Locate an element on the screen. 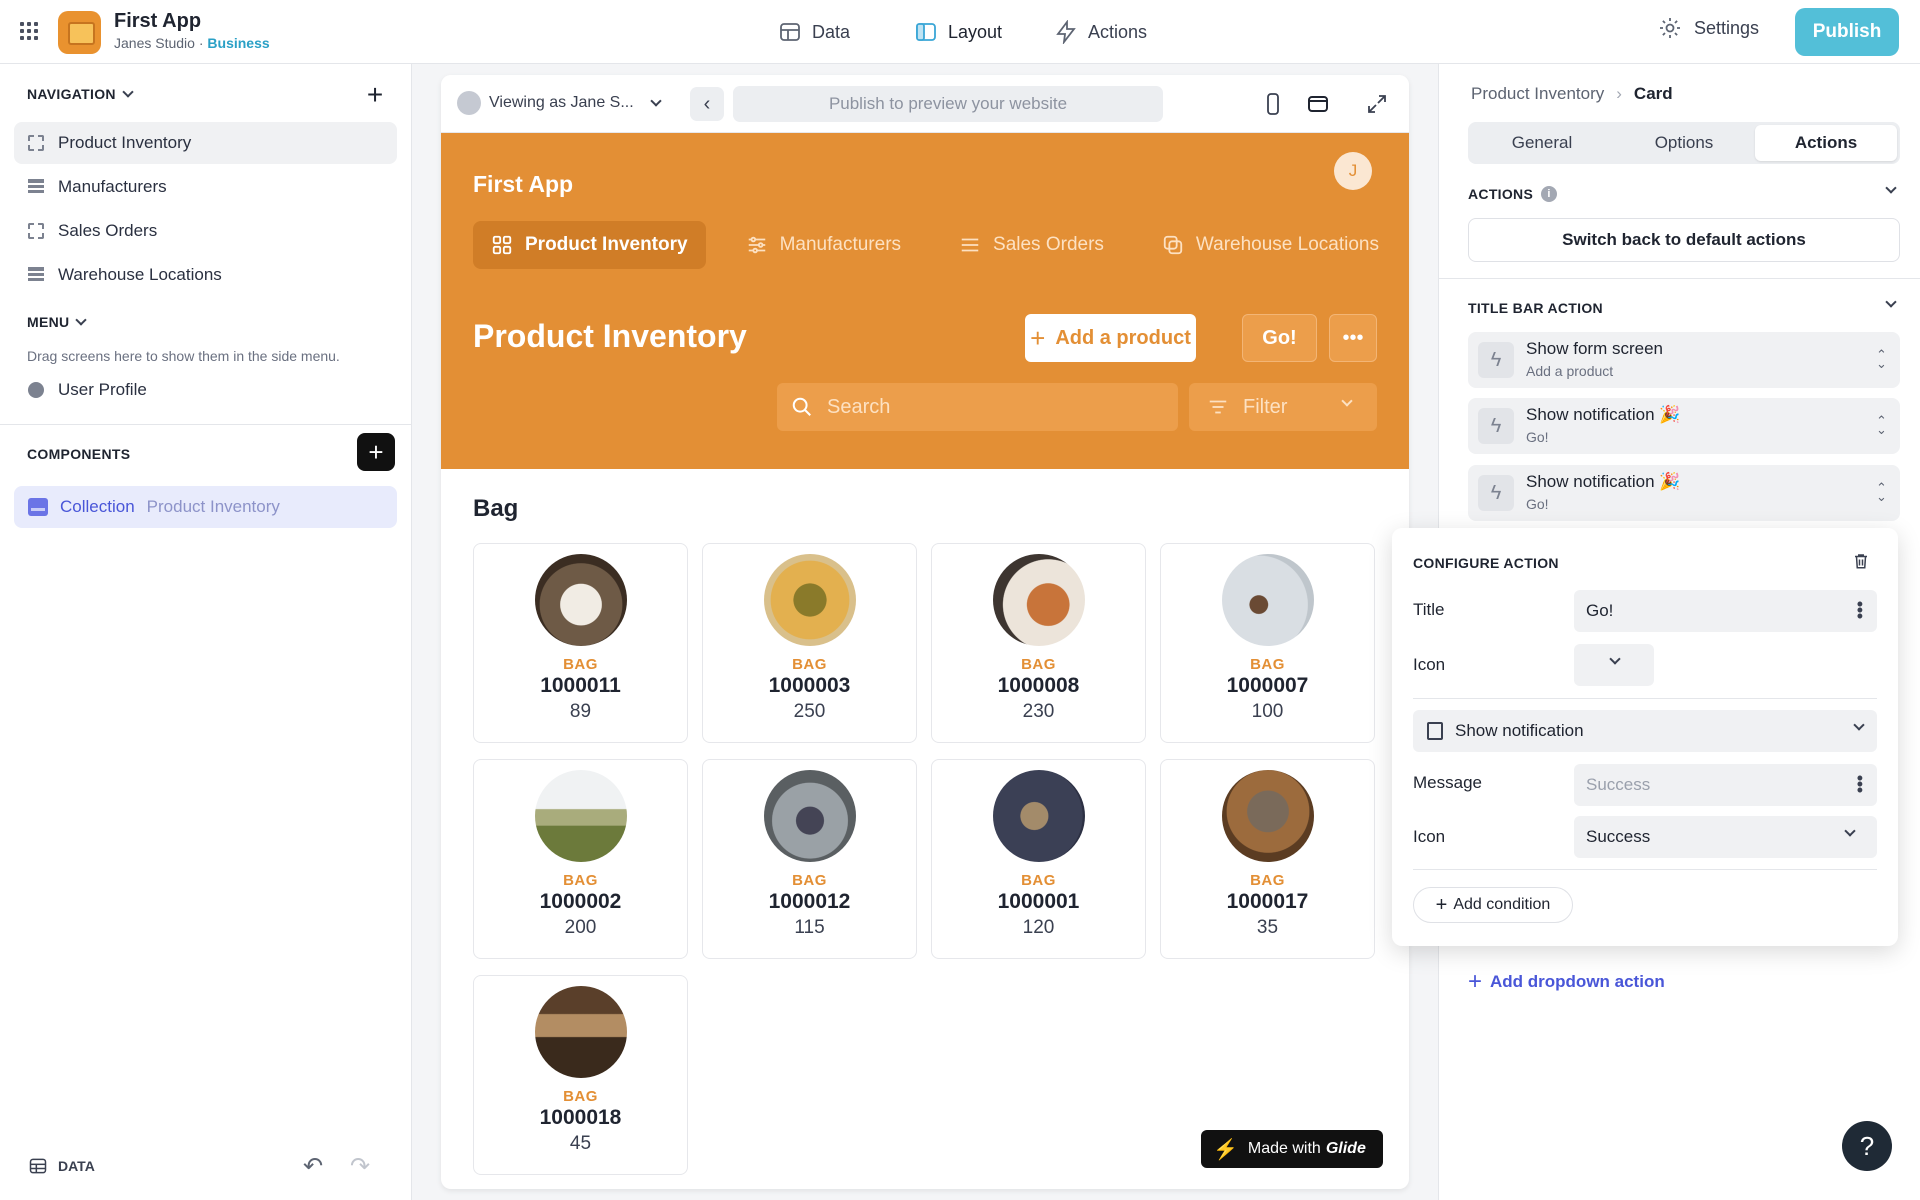 The image size is (1920, 1200). expand-icon is located at coordinates (1377, 104).